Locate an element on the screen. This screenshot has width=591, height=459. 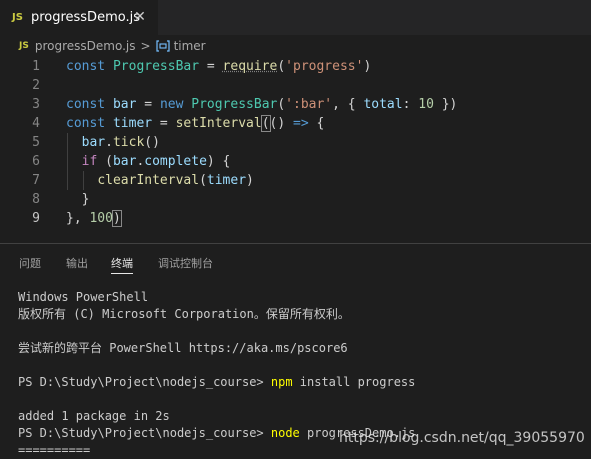
tab-problems: 问题 is located at coordinates (30, 264).